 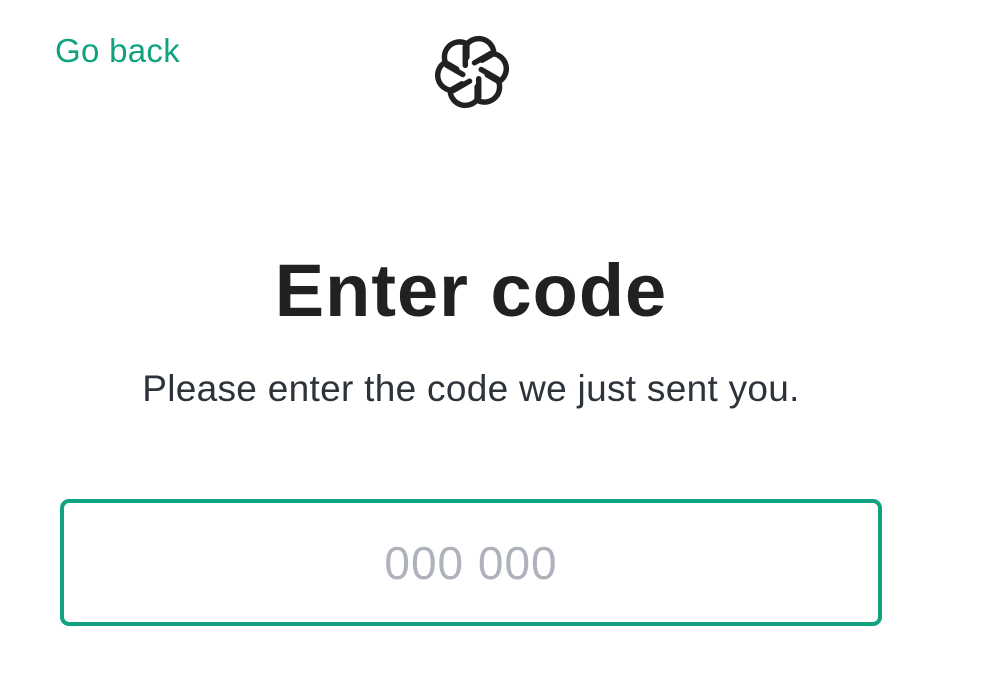 What do you see at coordinates (471, 388) in the screenshot?
I see `page-subtitle: Please enter the code we just sent you.` at bounding box center [471, 388].